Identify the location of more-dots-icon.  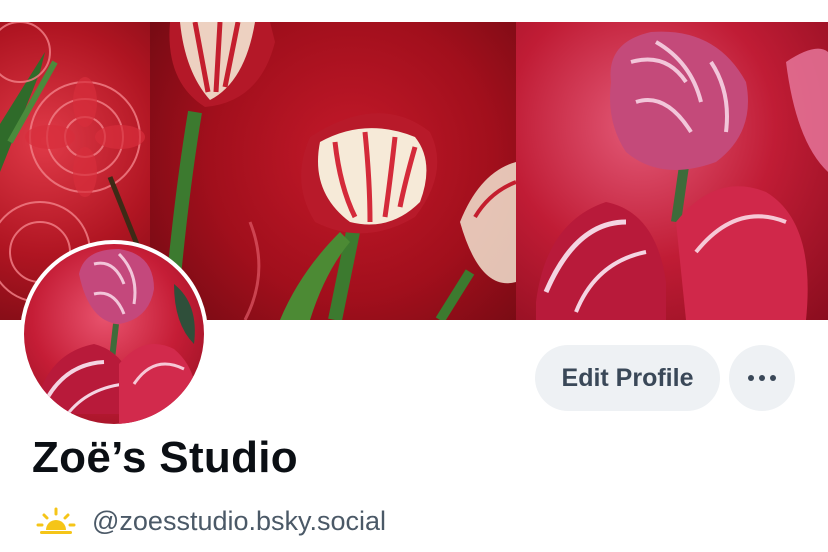
(762, 378).